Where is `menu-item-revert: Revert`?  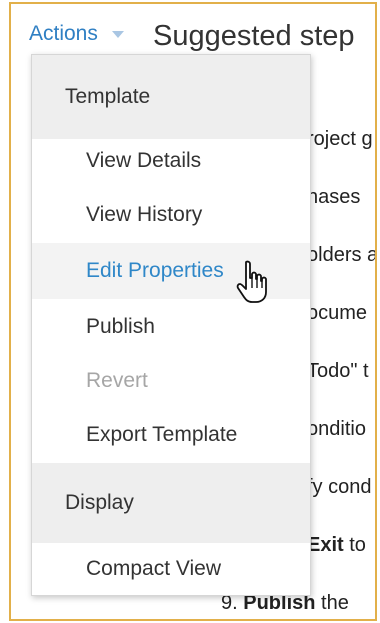 menu-item-revert: Revert is located at coordinates (171, 381).